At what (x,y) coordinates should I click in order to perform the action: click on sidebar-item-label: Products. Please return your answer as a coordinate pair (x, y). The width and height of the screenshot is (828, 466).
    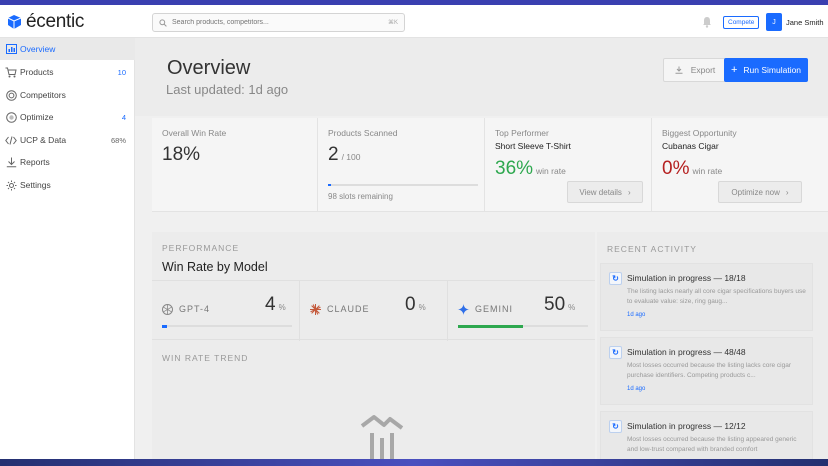
    Looking at the image, I should click on (37, 72).